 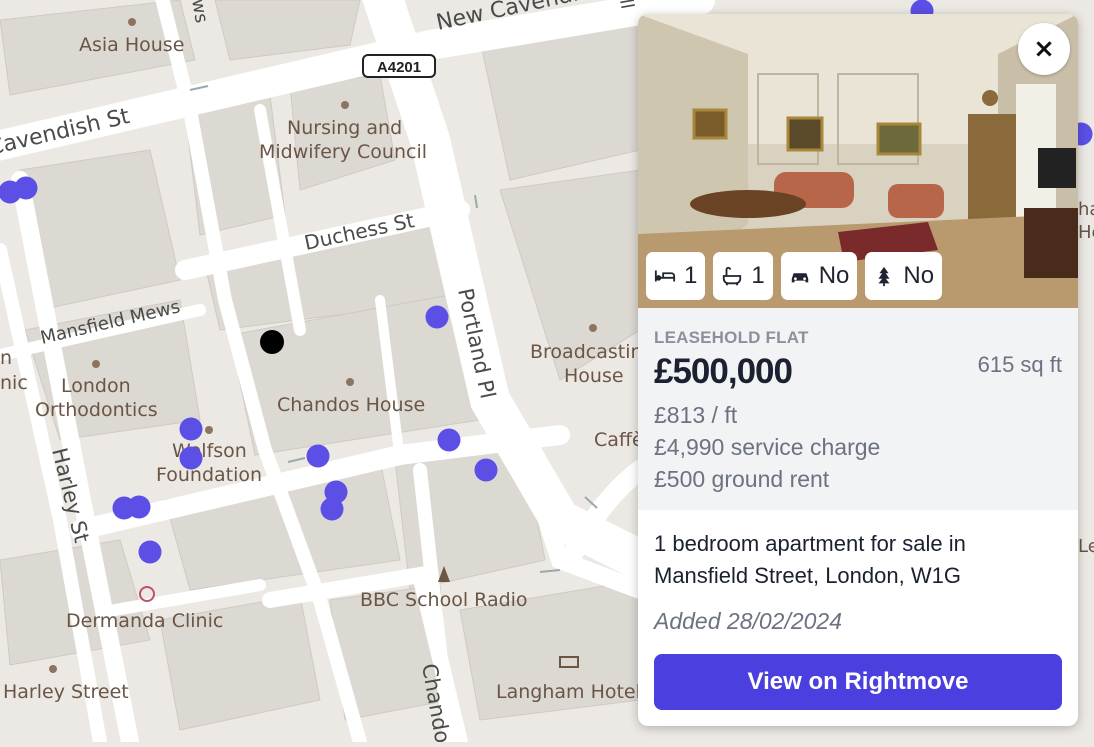 What do you see at coordinates (14, 383) in the screenshot?
I see `poi-fragment-label: nic` at bounding box center [14, 383].